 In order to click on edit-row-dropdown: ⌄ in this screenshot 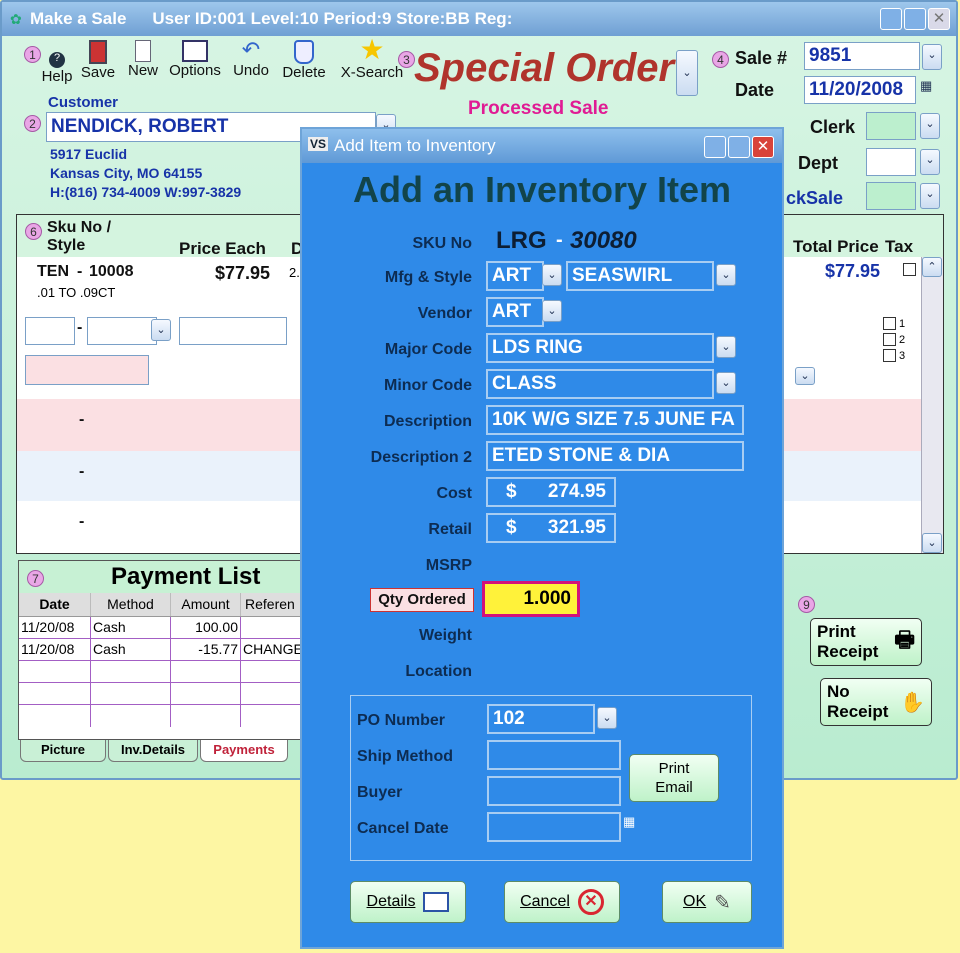, I will do `click(805, 376)`.